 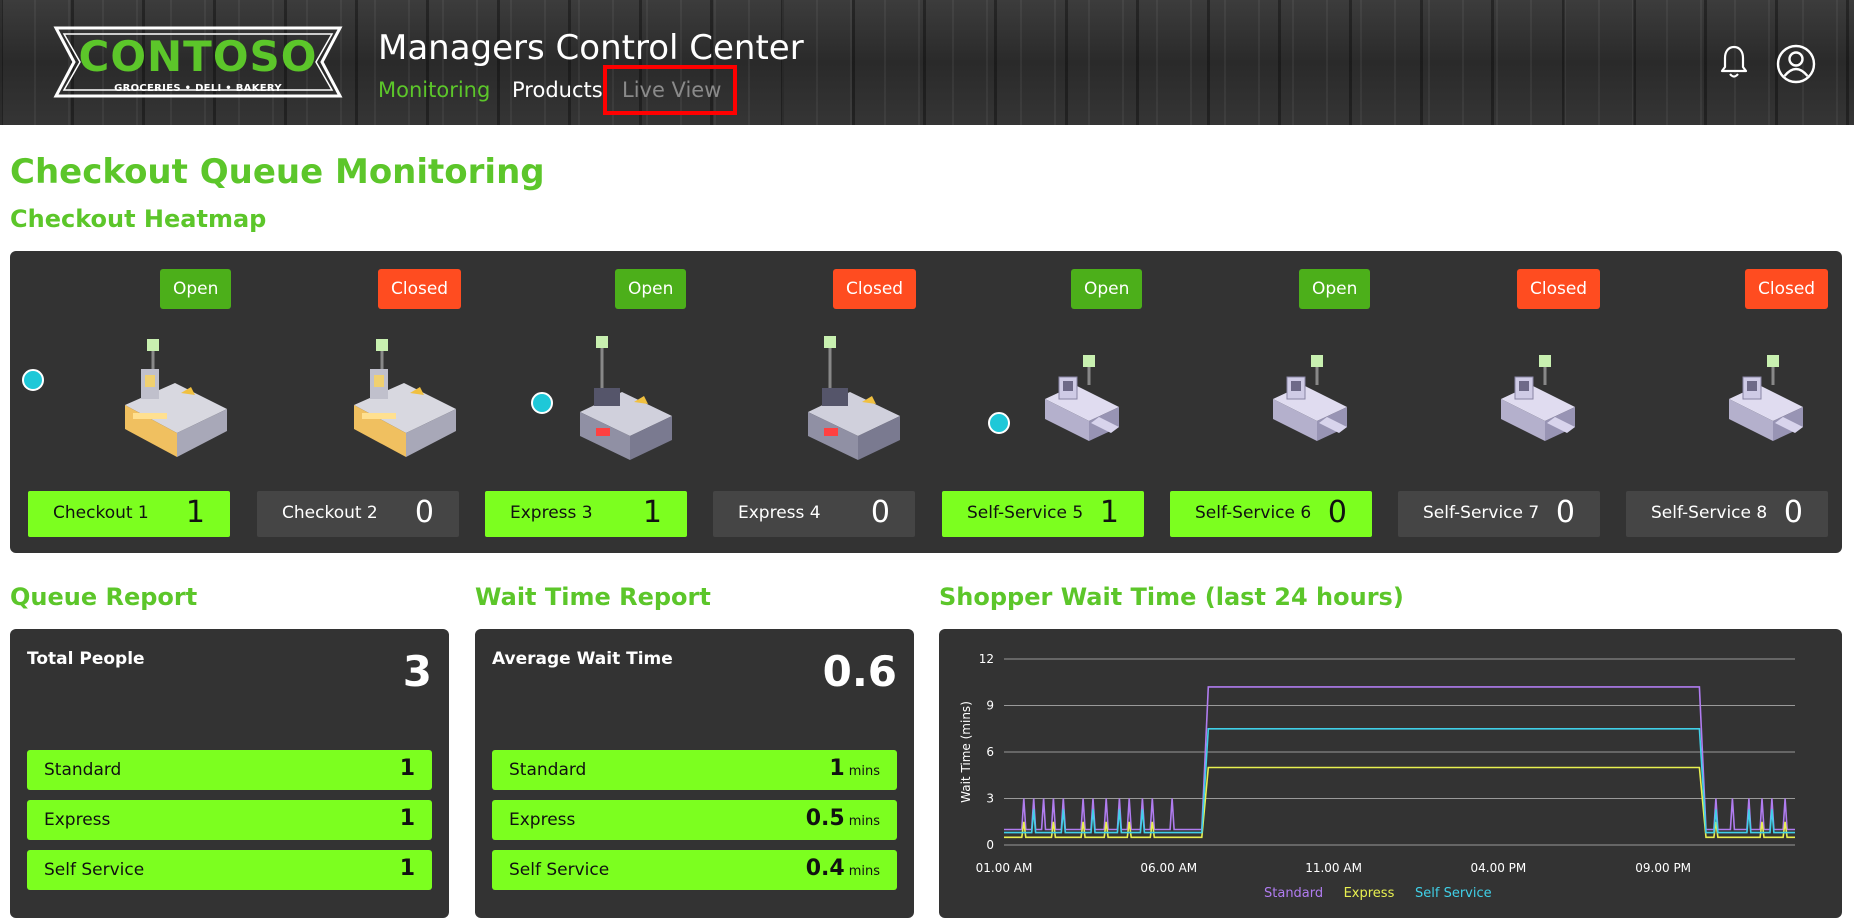 I want to click on queue-row-express: Express 1, so click(x=229, y=820).